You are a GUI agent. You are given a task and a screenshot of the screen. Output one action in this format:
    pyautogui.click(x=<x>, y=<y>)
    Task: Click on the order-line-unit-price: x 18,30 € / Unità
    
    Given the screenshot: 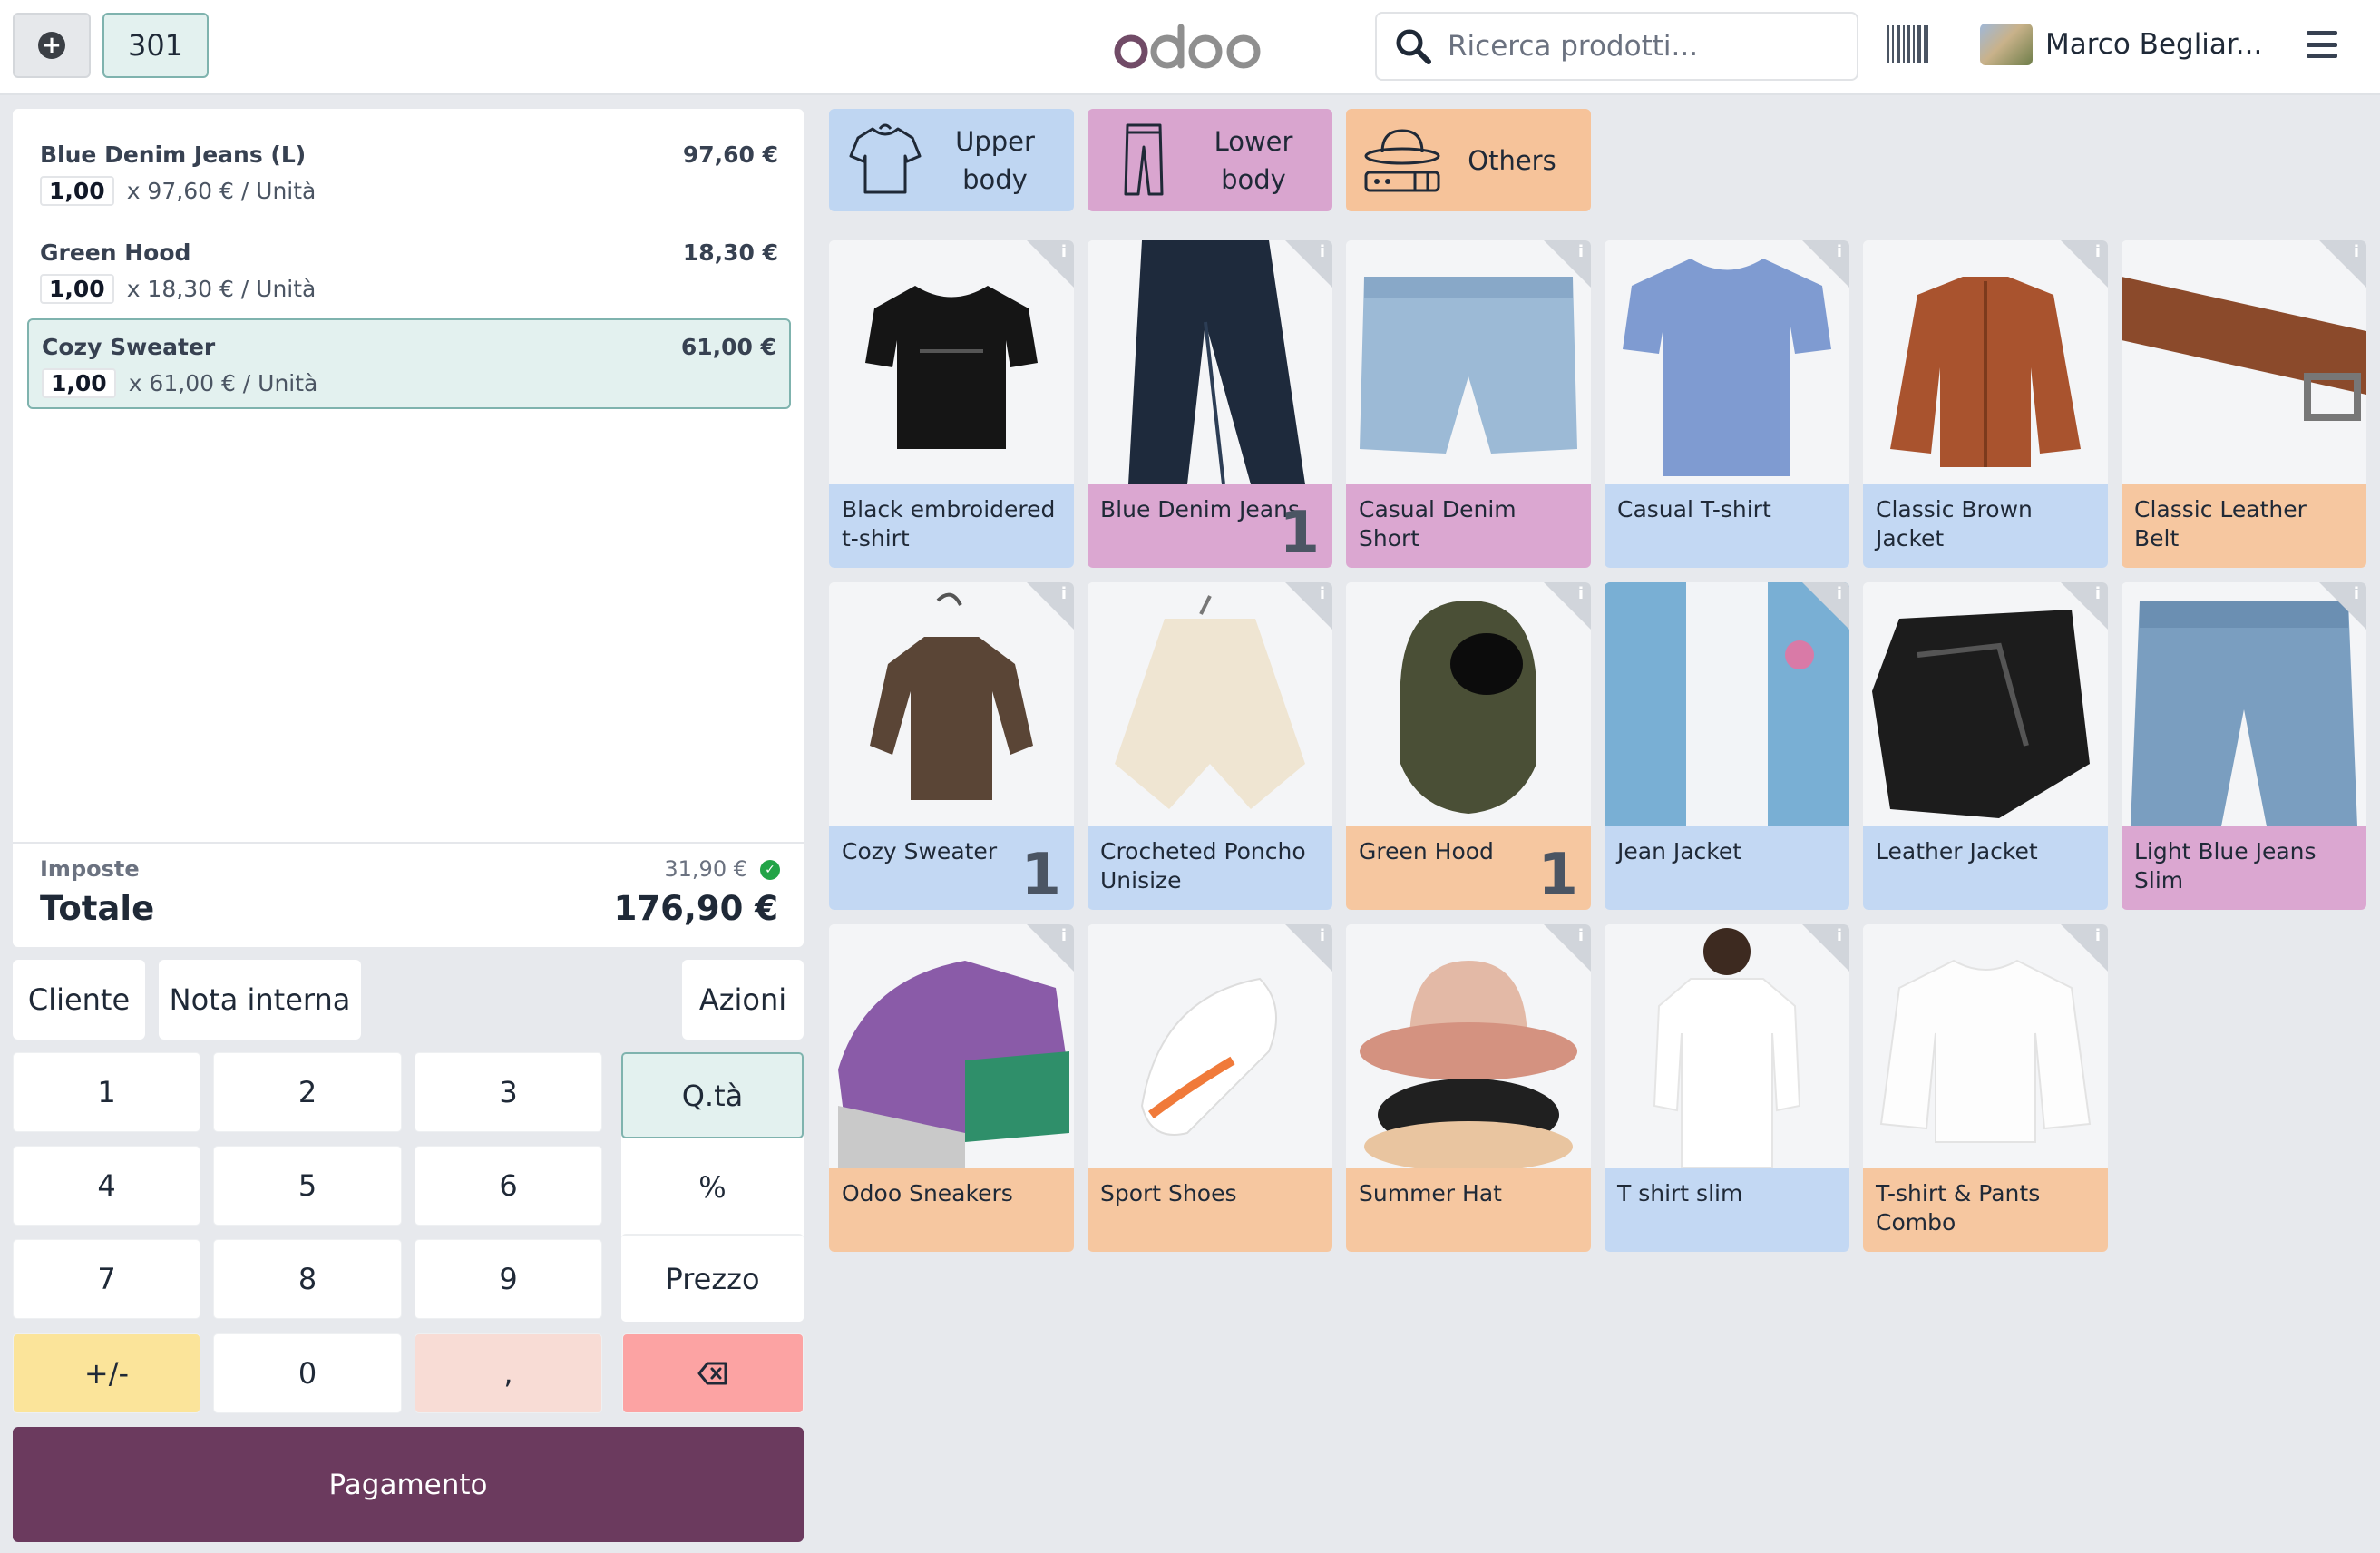 What is the action you would take?
    pyautogui.click(x=221, y=289)
    